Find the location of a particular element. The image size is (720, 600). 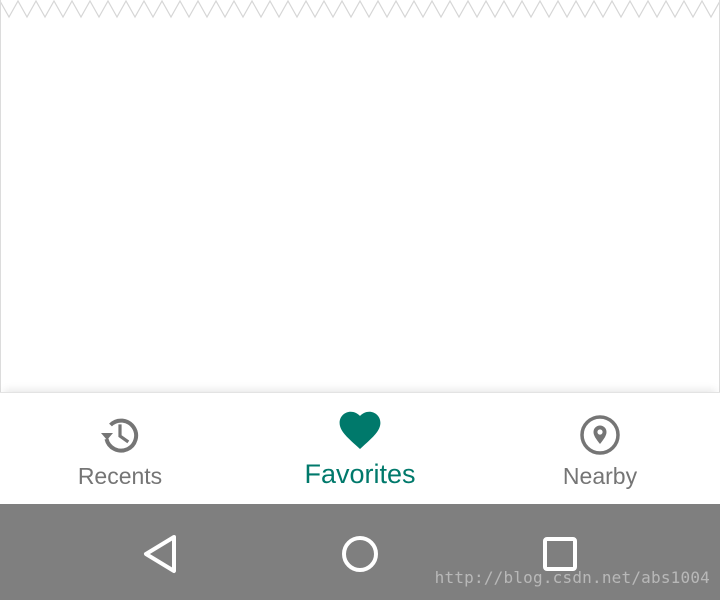

nav-item-nearby: Nearby is located at coordinates (600, 449).